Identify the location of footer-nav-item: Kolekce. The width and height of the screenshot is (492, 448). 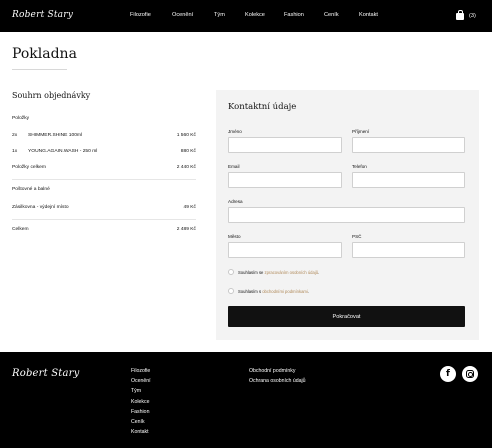
(141, 402).